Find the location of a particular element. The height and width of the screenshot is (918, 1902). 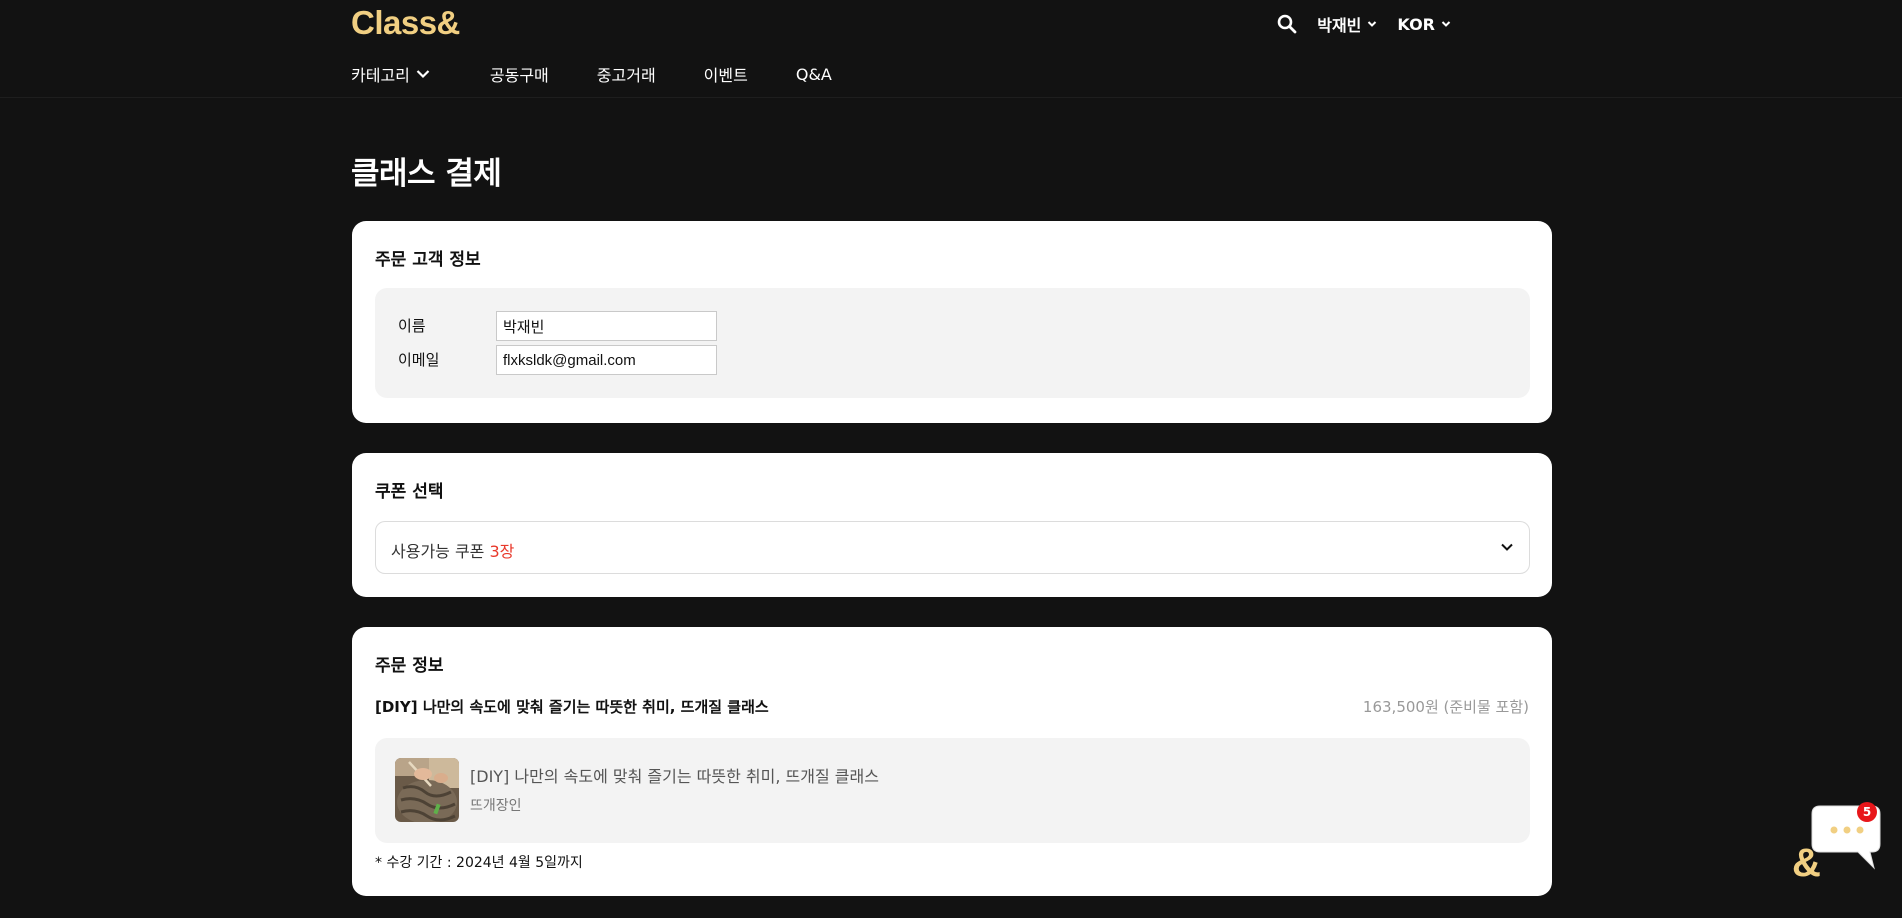

nav-item-event: 이벤트 is located at coordinates (726, 74).